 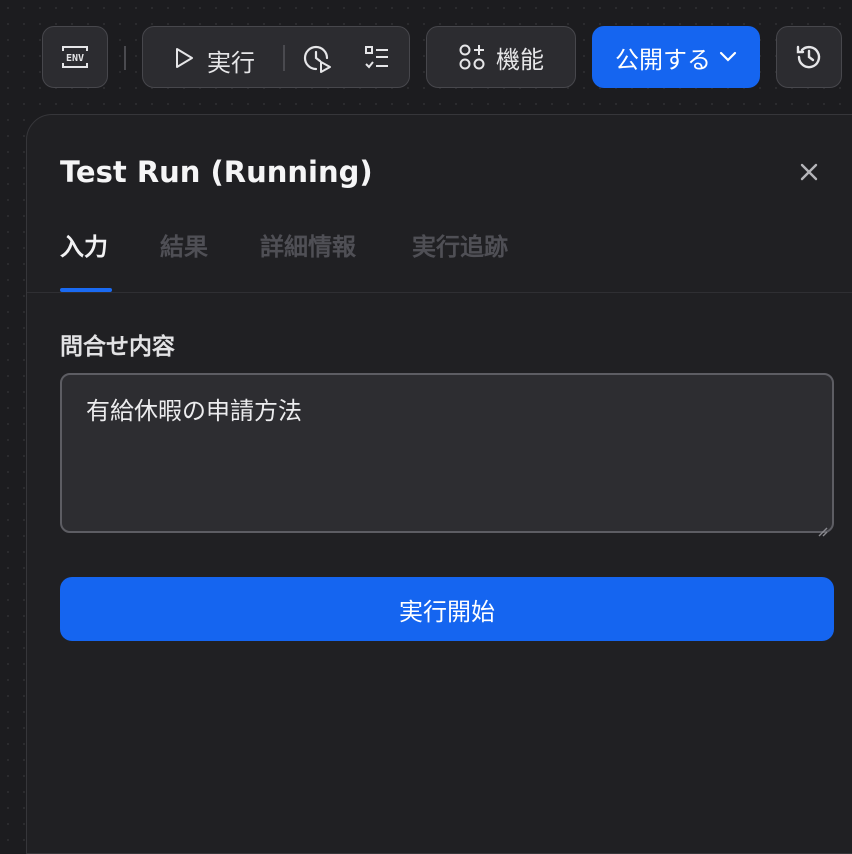 I want to click on features-label: 機能, so click(x=520, y=59).